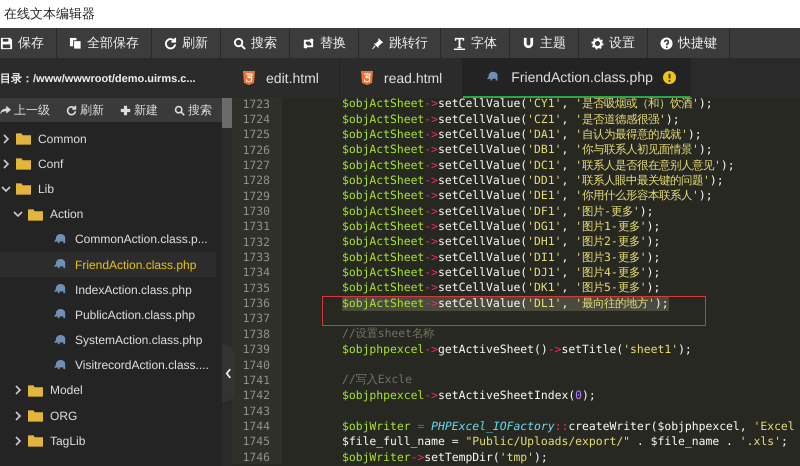 The image size is (800, 466). What do you see at coordinates (501, 272) in the screenshot?
I see `code-line: $objActSheet->setCellValue('DJ1', '图片4-更多');` at bounding box center [501, 272].